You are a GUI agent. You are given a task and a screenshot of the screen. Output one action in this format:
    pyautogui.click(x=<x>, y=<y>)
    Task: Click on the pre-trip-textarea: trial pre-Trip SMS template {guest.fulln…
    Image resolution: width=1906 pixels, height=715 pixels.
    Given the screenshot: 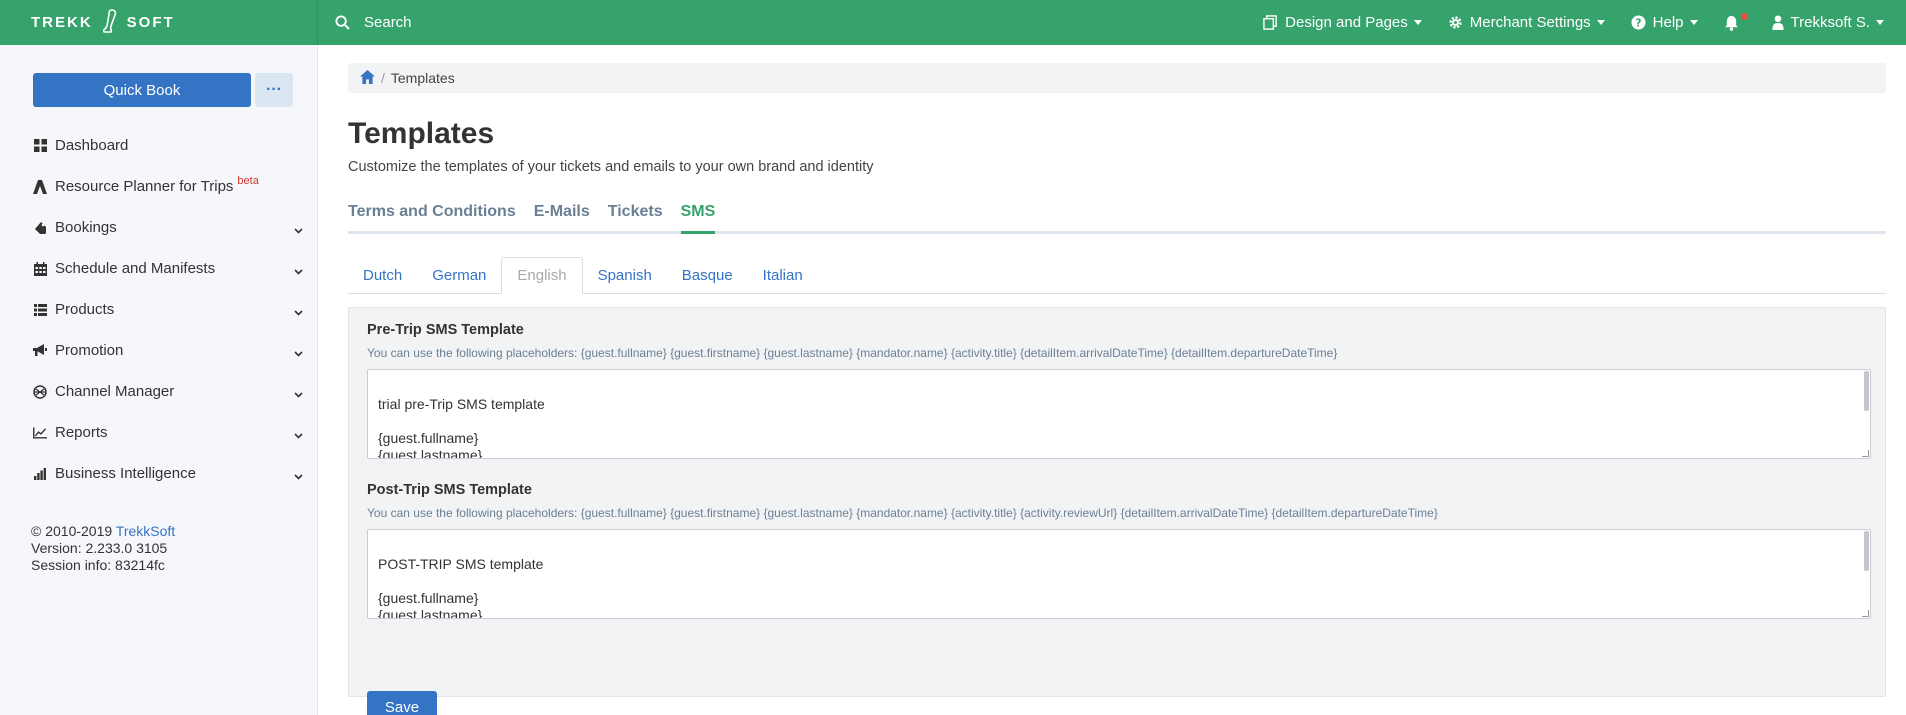 What is the action you would take?
    pyautogui.click(x=1119, y=414)
    